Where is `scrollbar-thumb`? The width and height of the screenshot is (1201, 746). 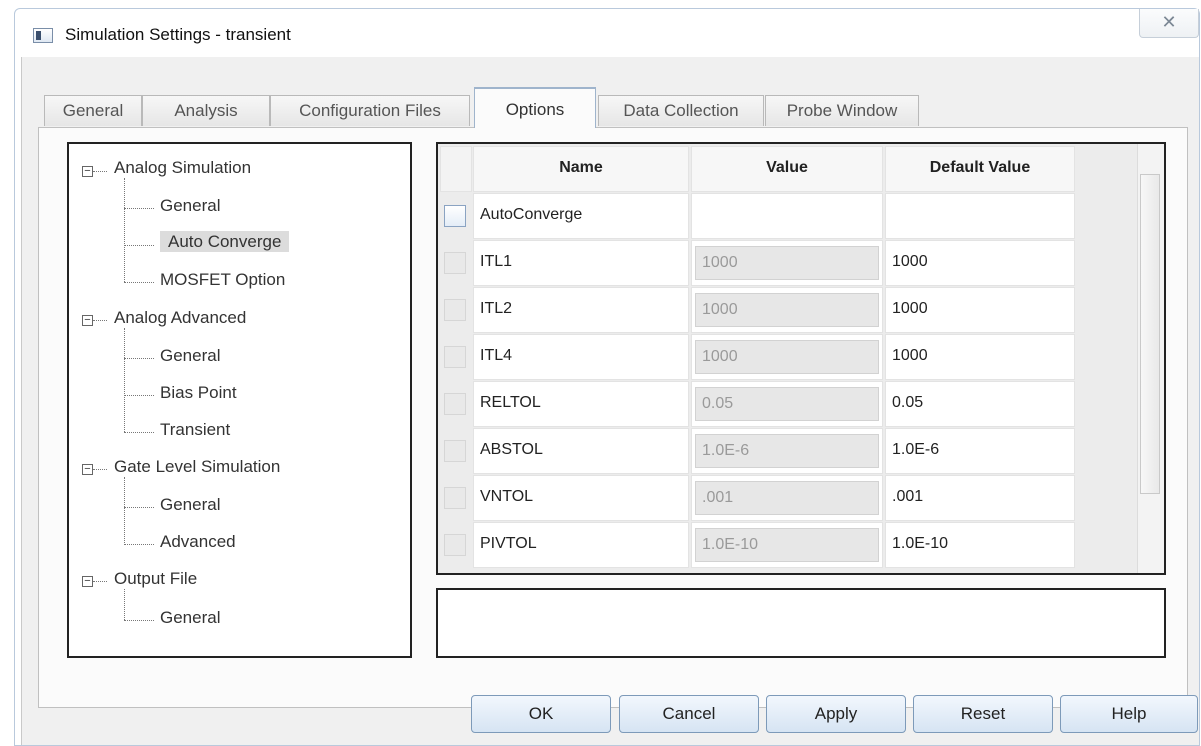 scrollbar-thumb is located at coordinates (1150, 334).